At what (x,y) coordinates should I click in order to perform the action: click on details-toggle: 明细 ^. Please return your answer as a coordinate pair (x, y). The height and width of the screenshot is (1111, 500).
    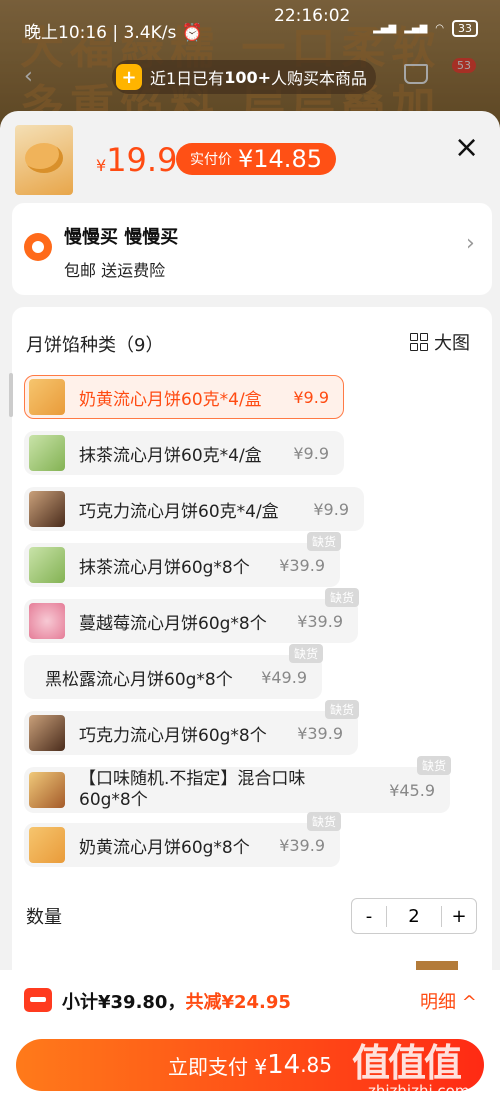
    Looking at the image, I should click on (448, 1001).